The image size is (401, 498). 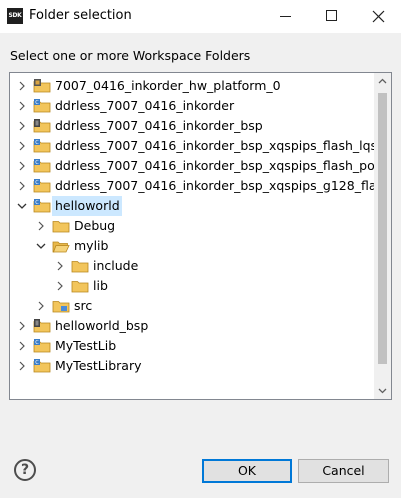 What do you see at coordinates (192, 206) in the screenshot?
I see `tree-item: Chelloworld` at bounding box center [192, 206].